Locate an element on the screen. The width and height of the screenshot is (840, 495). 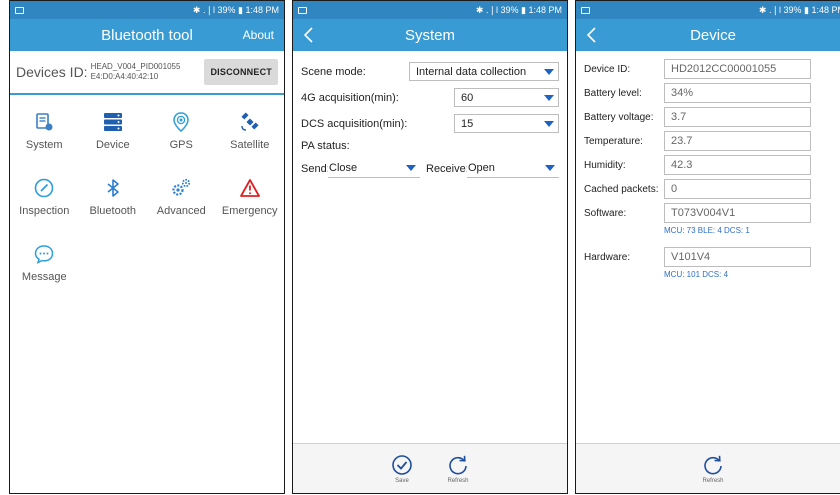
temperature-label: Temperature: is located at coordinates (613, 141).